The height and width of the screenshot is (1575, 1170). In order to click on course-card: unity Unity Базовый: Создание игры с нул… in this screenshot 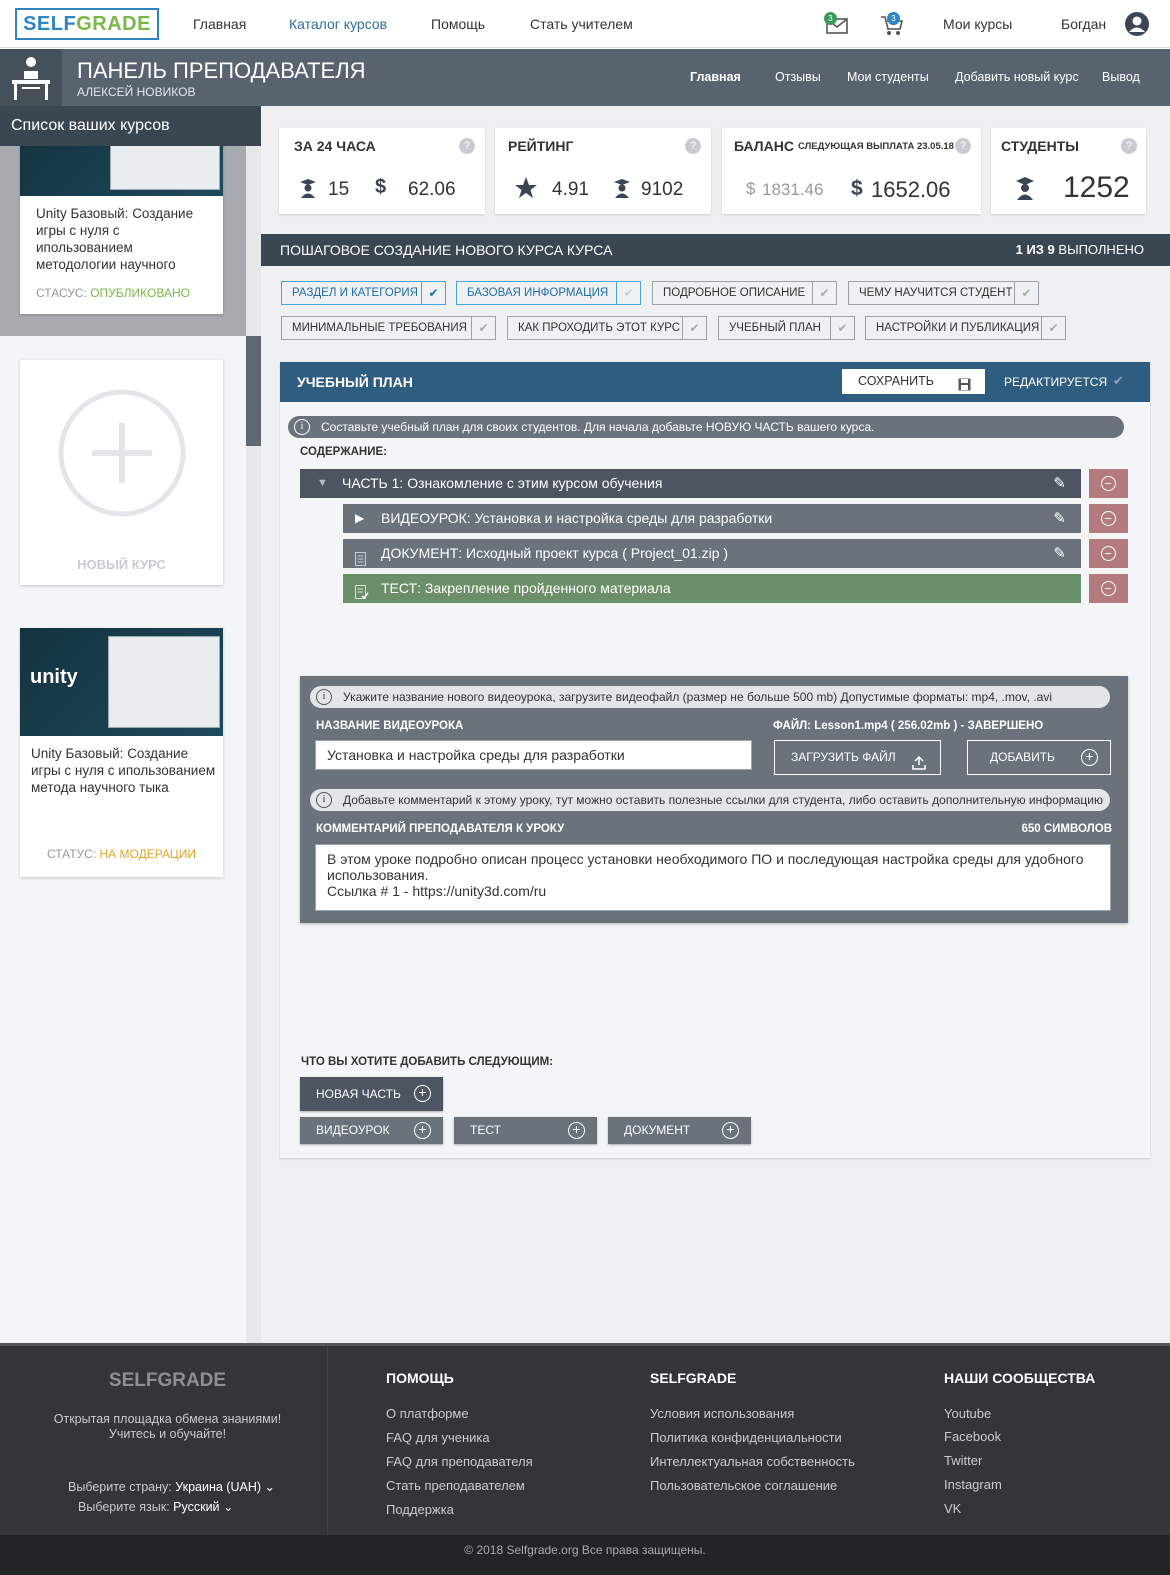, I will do `click(121, 752)`.